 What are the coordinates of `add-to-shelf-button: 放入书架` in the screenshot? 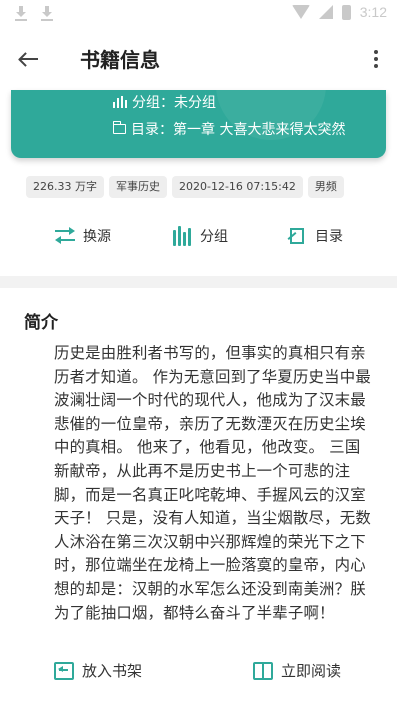 It's located at (98, 670).